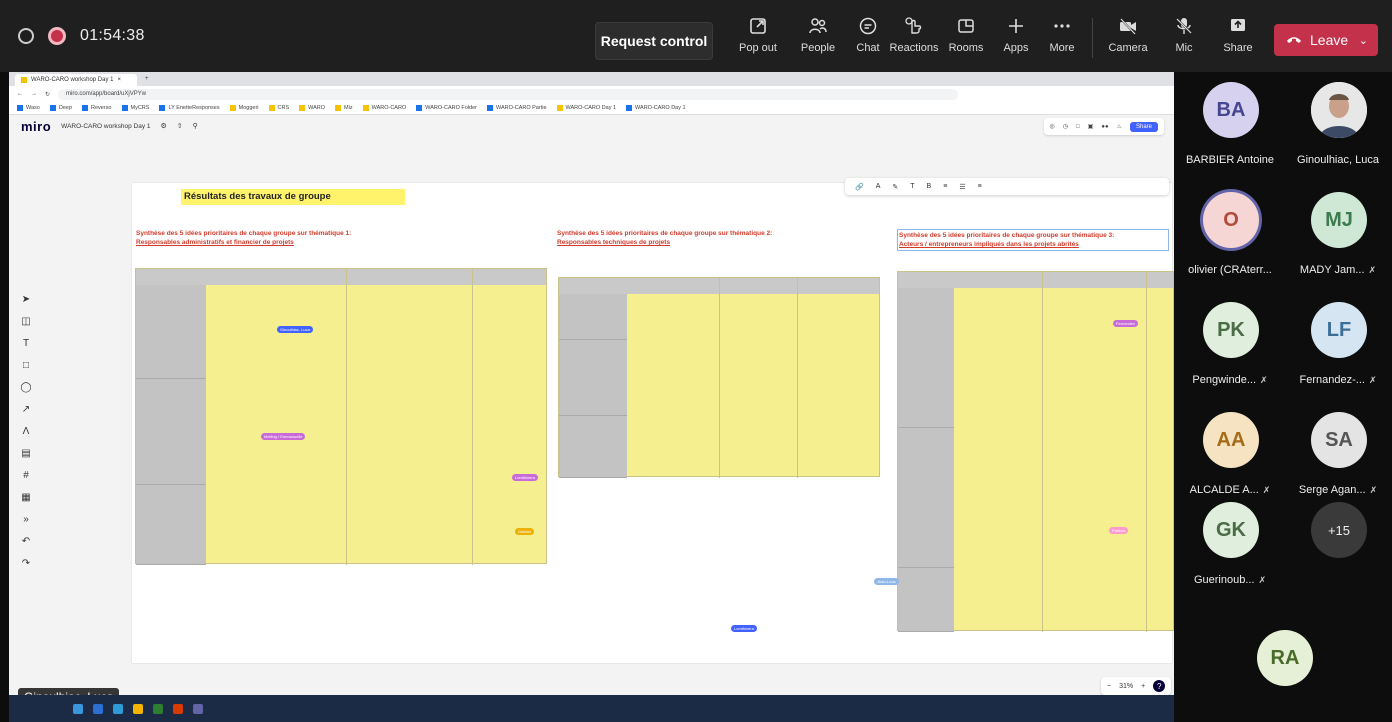 This screenshot has height=722, width=1392. What do you see at coordinates (72, 80) in the screenshot?
I see `browser-tab-title: WARO-CARO workshop Day 1` at bounding box center [72, 80].